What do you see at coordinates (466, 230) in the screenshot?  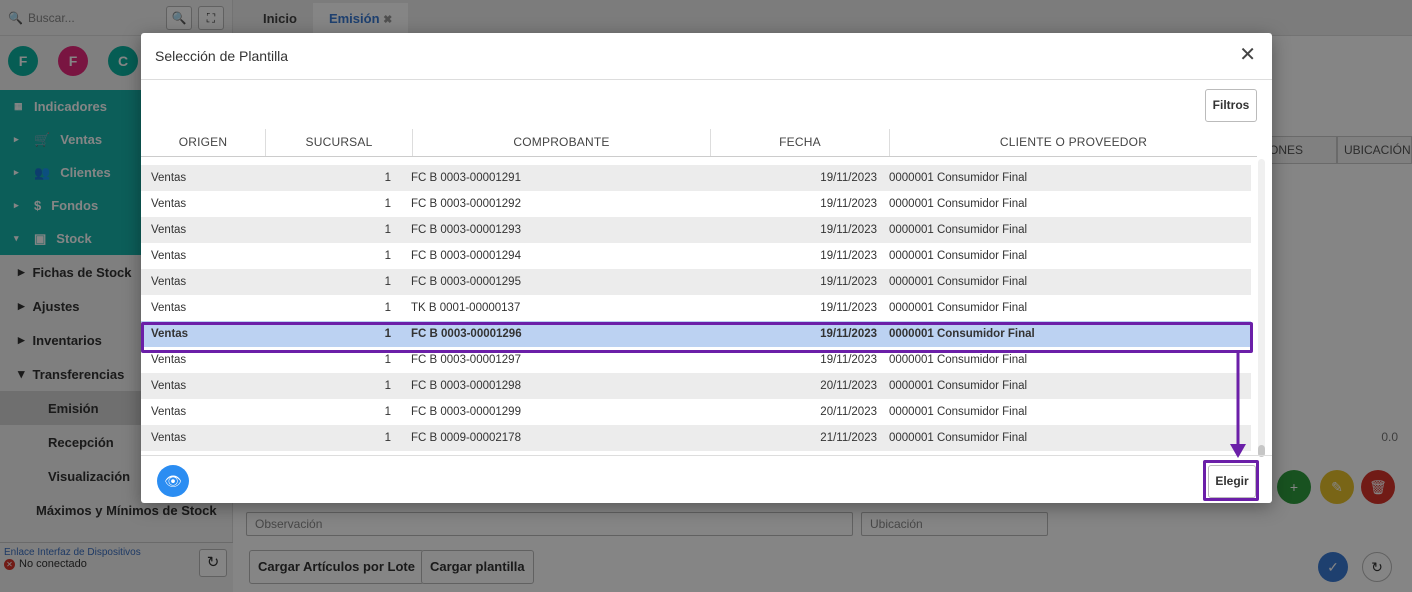 I see `cell-comprobante: FC B 0003-00001293` at bounding box center [466, 230].